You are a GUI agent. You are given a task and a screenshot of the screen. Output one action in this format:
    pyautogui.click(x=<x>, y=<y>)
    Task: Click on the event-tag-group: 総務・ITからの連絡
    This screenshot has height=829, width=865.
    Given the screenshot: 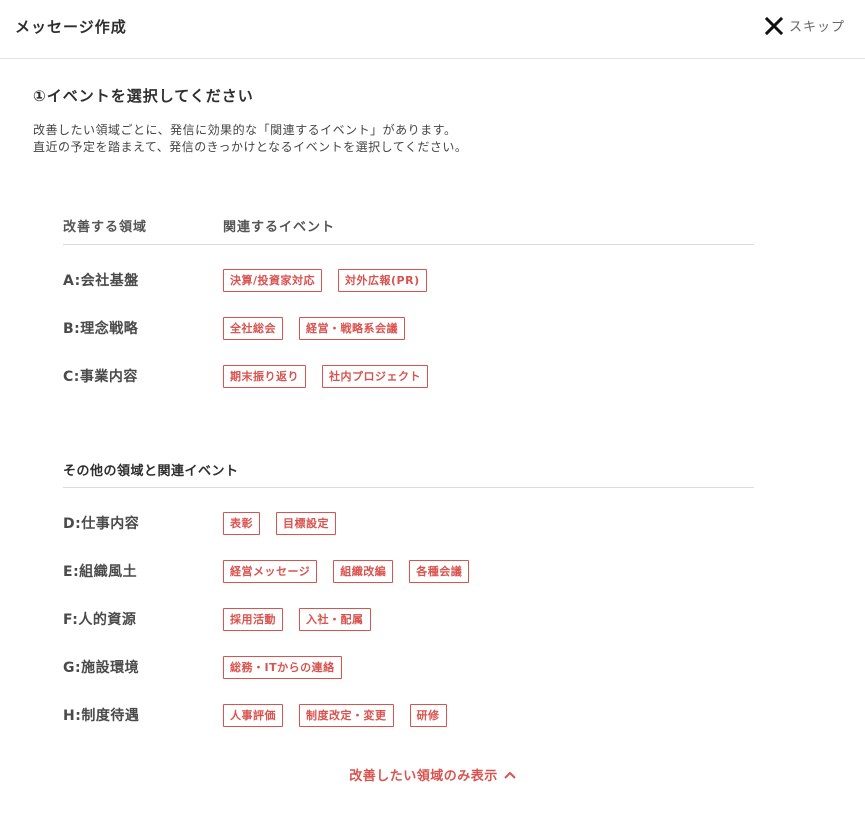 What is the action you would take?
    pyautogui.click(x=290, y=667)
    